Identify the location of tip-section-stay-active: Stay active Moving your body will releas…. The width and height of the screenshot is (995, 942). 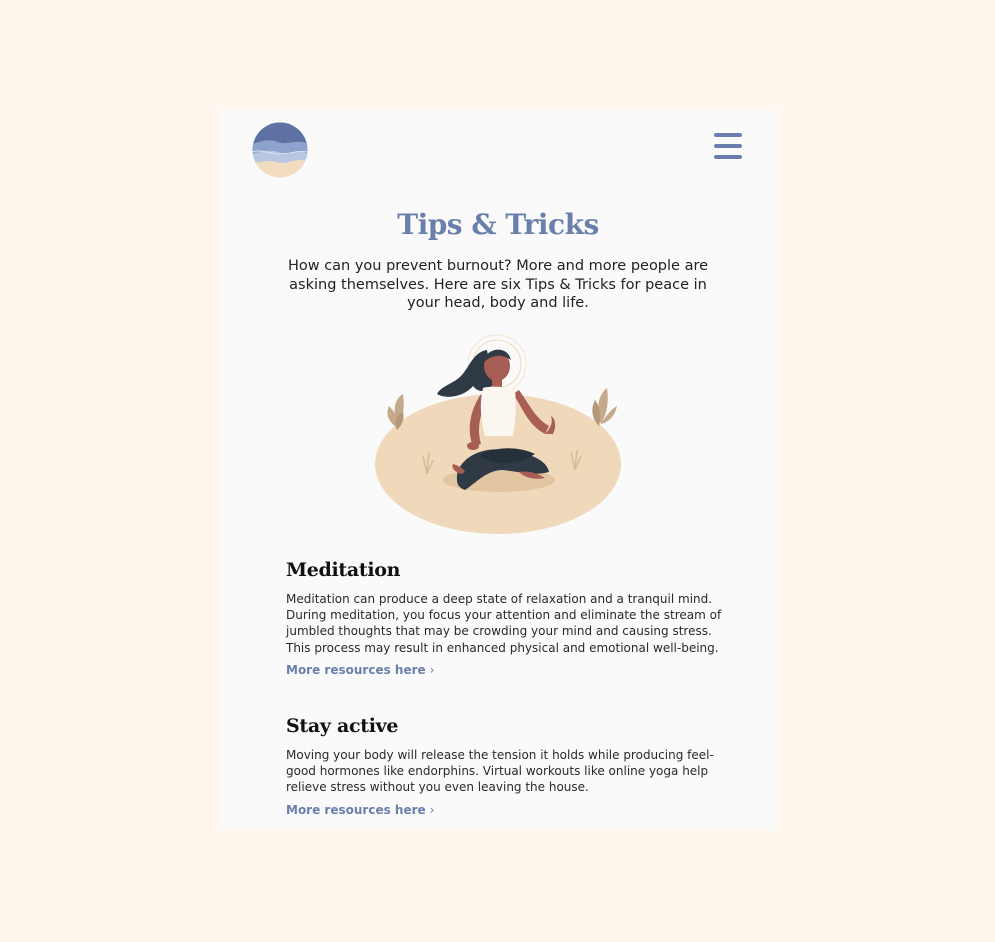
(506, 766).